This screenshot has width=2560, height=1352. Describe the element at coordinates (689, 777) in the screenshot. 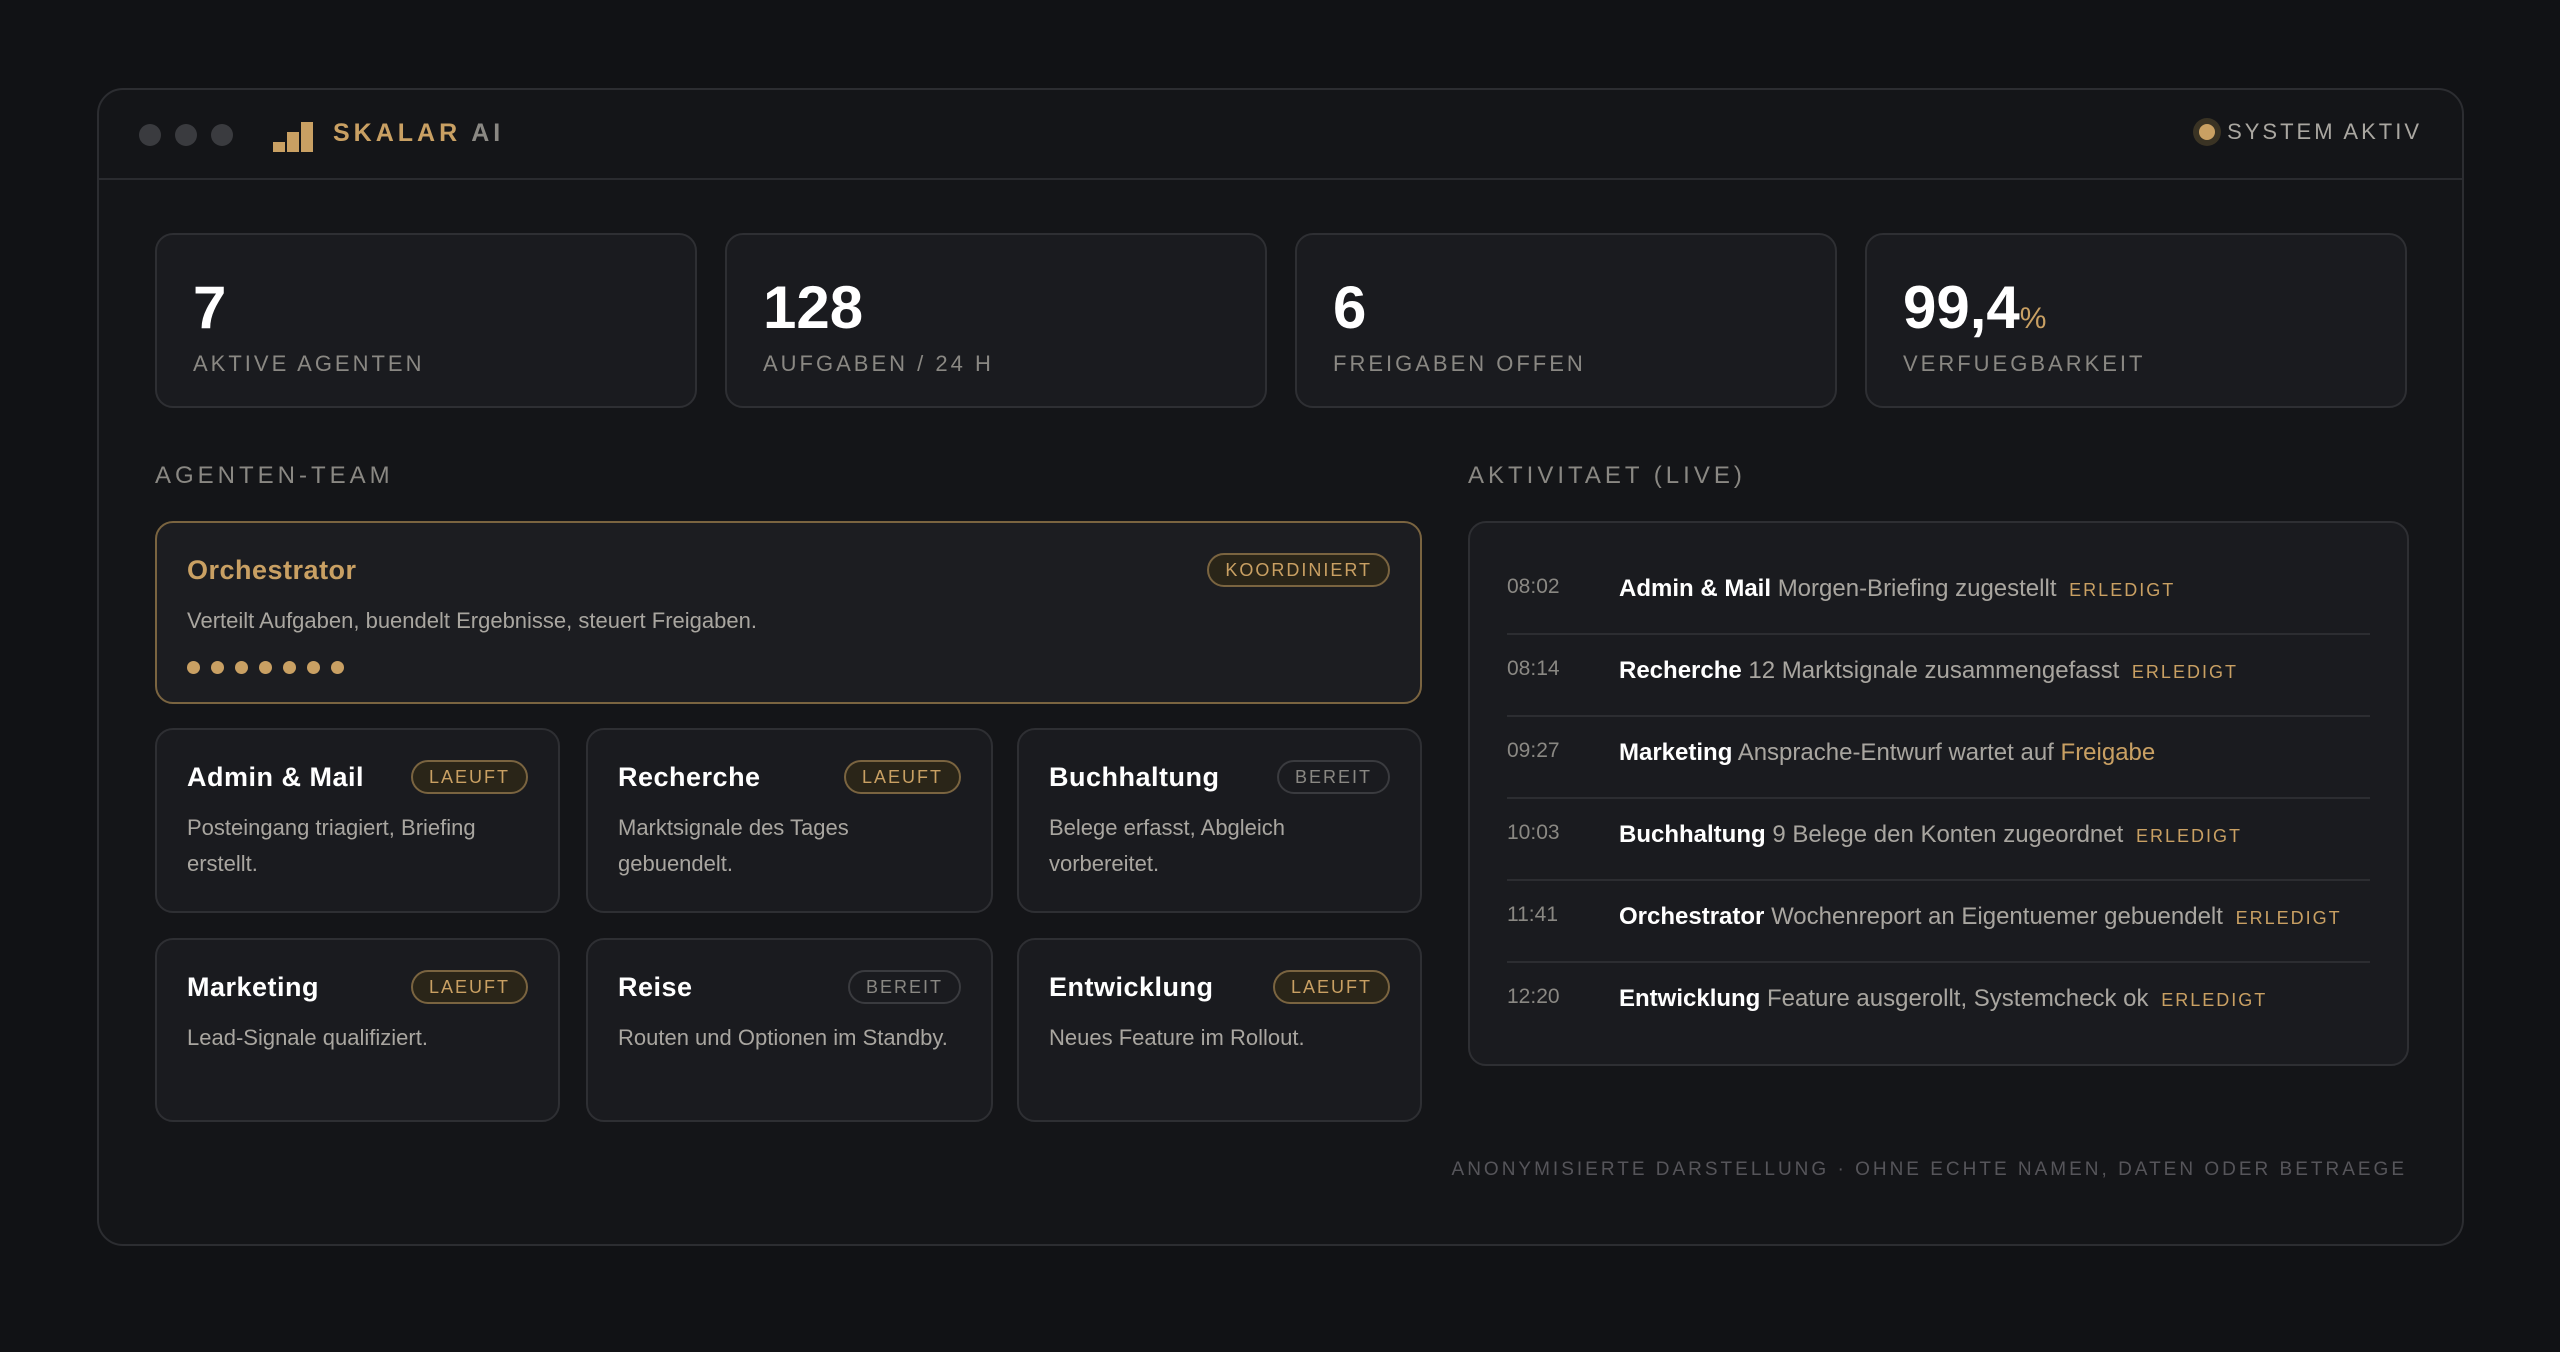

I see `agent-name: Recherche` at that location.